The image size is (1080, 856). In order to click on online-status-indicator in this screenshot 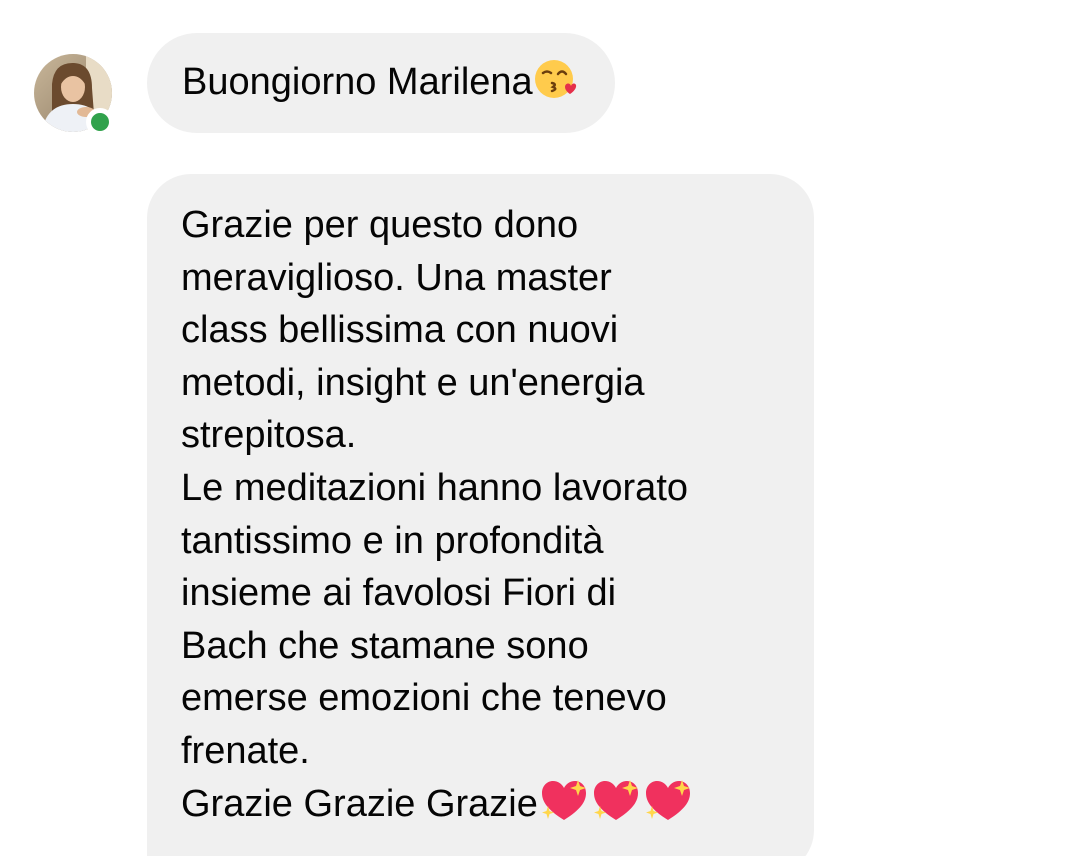, I will do `click(100, 122)`.